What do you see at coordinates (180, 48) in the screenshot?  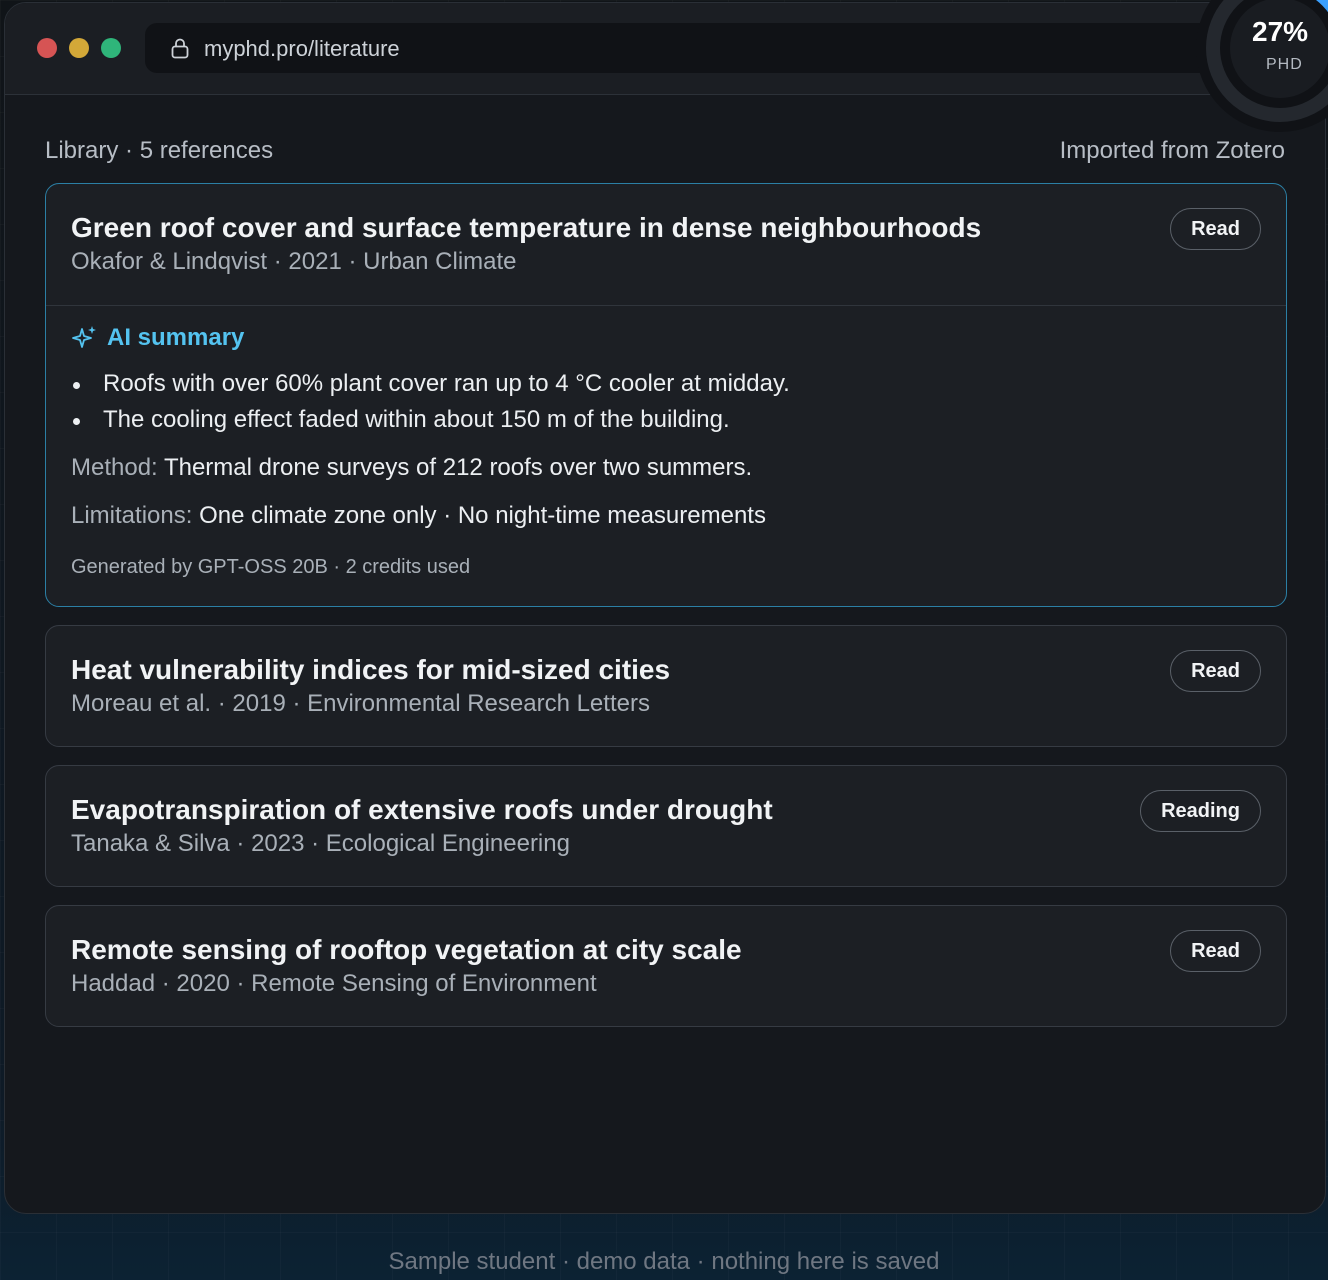 I see `lock-icon` at bounding box center [180, 48].